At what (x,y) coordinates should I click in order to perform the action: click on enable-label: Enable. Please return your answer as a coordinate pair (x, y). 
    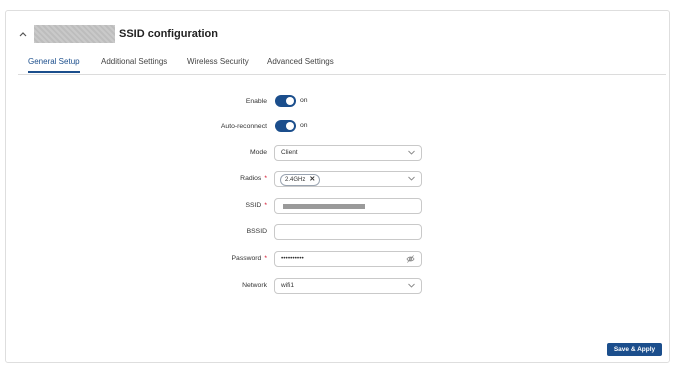
    Looking at the image, I should click on (256, 101).